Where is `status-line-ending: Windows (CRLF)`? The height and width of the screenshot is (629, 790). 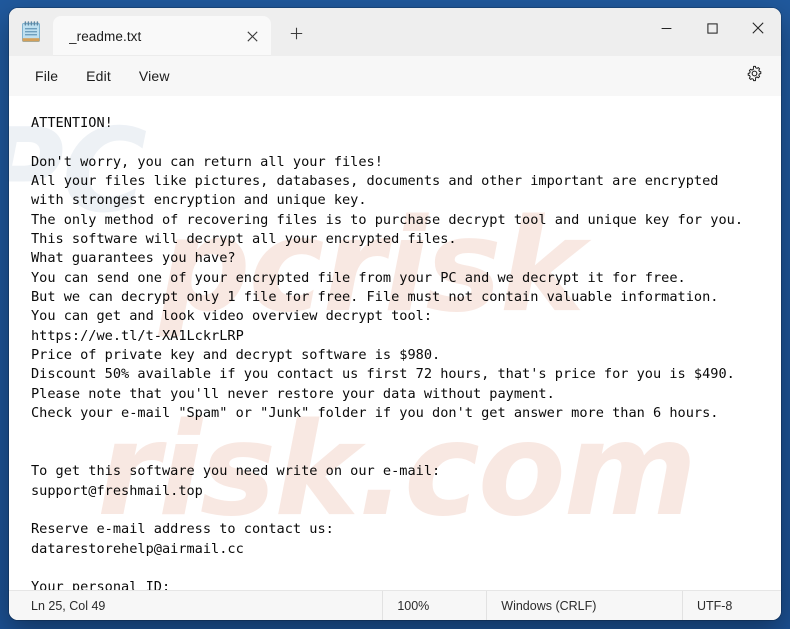
status-line-ending: Windows (CRLF) is located at coordinates (584, 605).